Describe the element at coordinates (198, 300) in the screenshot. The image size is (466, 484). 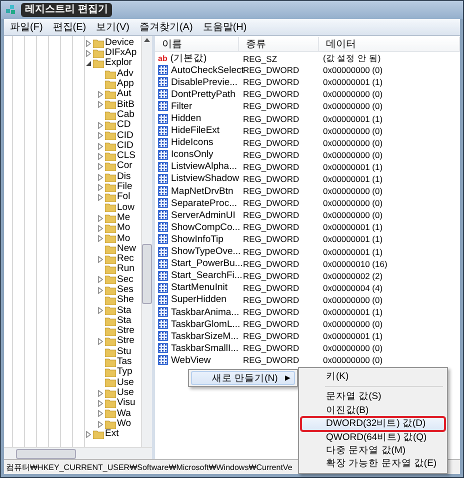
I see `value-name: SuperHidden` at that location.